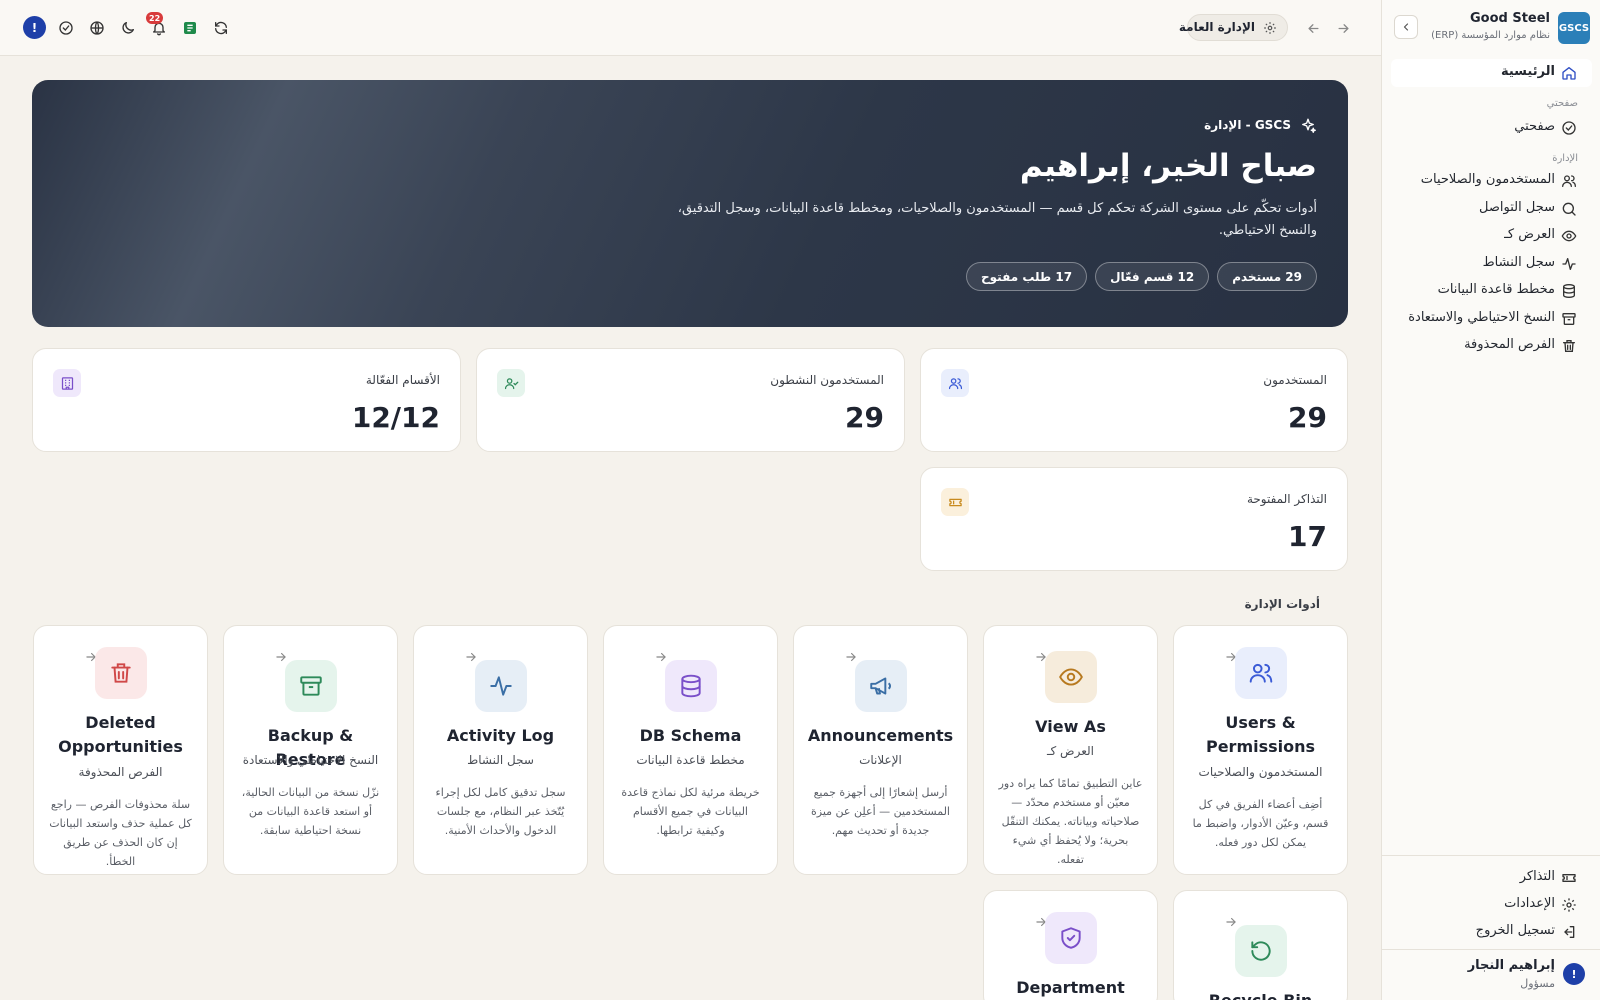  I want to click on nav-view-as: العرض كـ, so click(1490, 236).